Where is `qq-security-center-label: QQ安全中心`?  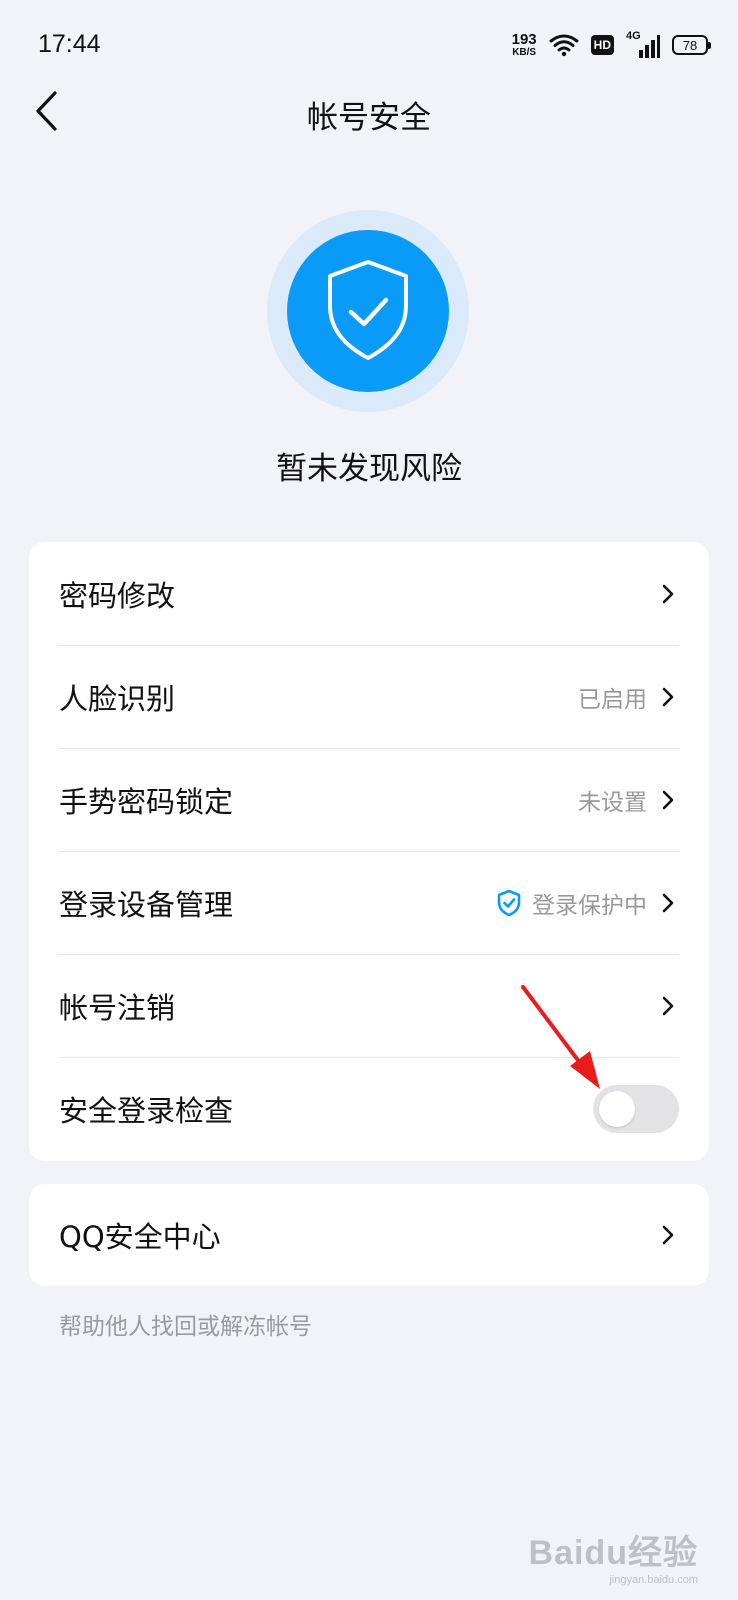 qq-security-center-label: QQ安全中心 is located at coordinates (140, 1237).